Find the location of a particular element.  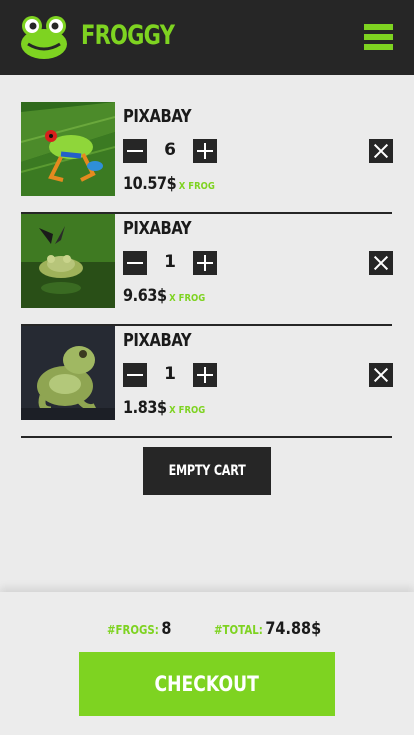

cart-item: PIXABAY 1 1.83$ X FROG is located at coordinates (207, 382).